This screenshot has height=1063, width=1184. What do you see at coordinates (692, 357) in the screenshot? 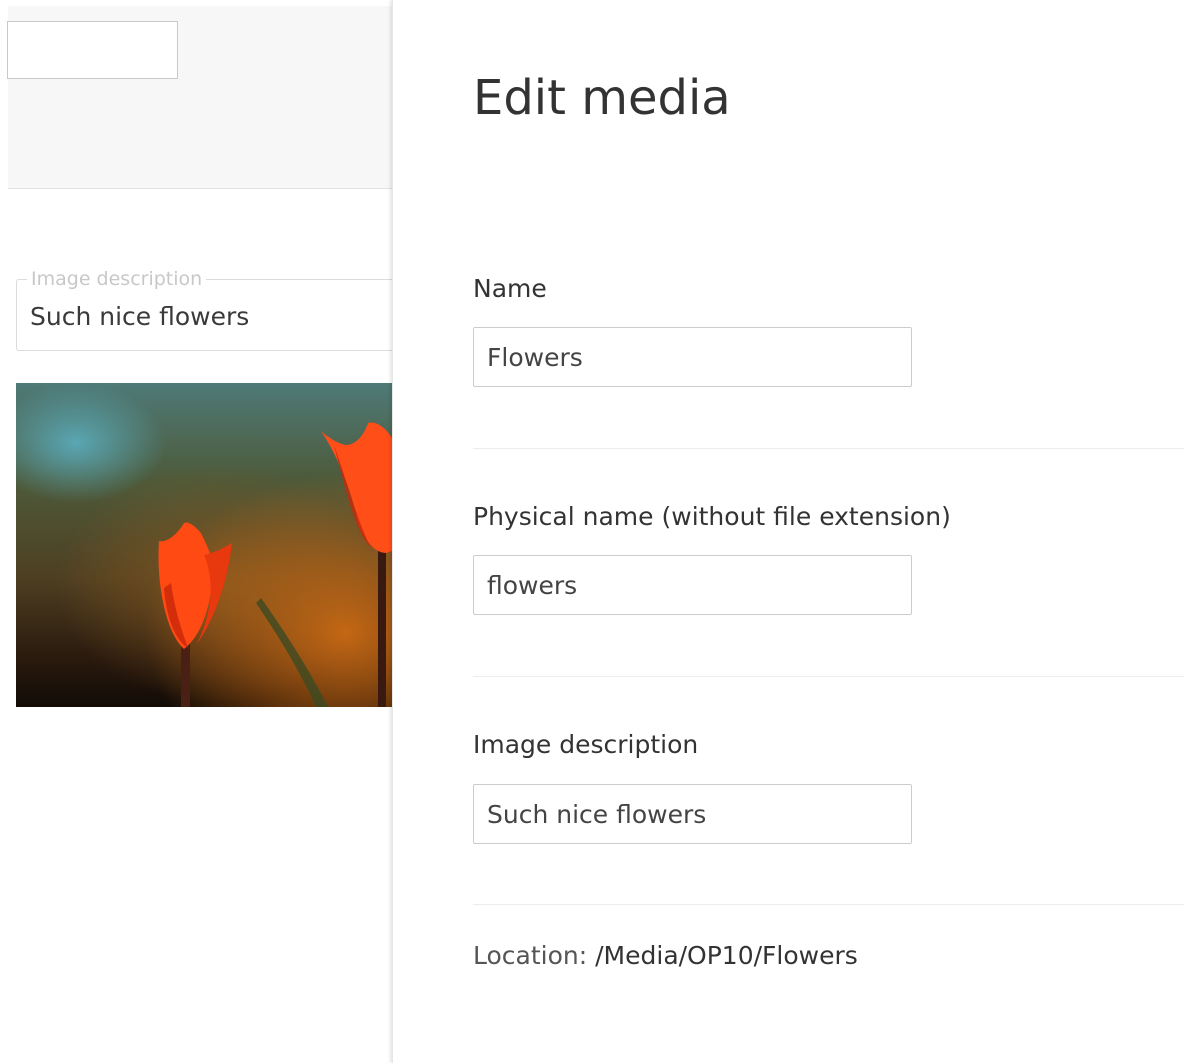
I see `name-input` at bounding box center [692, 357].